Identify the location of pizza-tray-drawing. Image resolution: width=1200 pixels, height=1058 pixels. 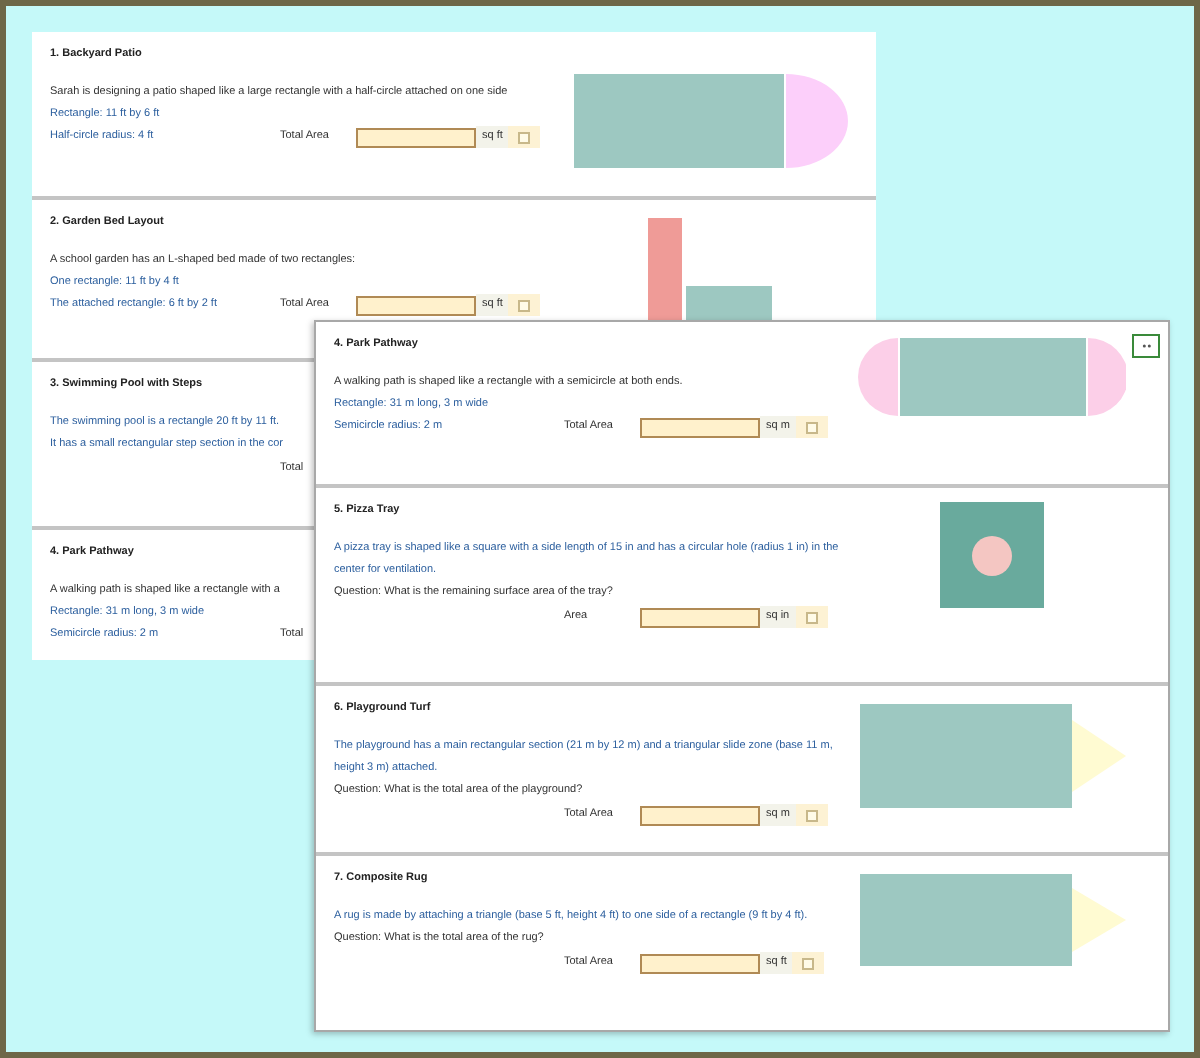
(992, 555).